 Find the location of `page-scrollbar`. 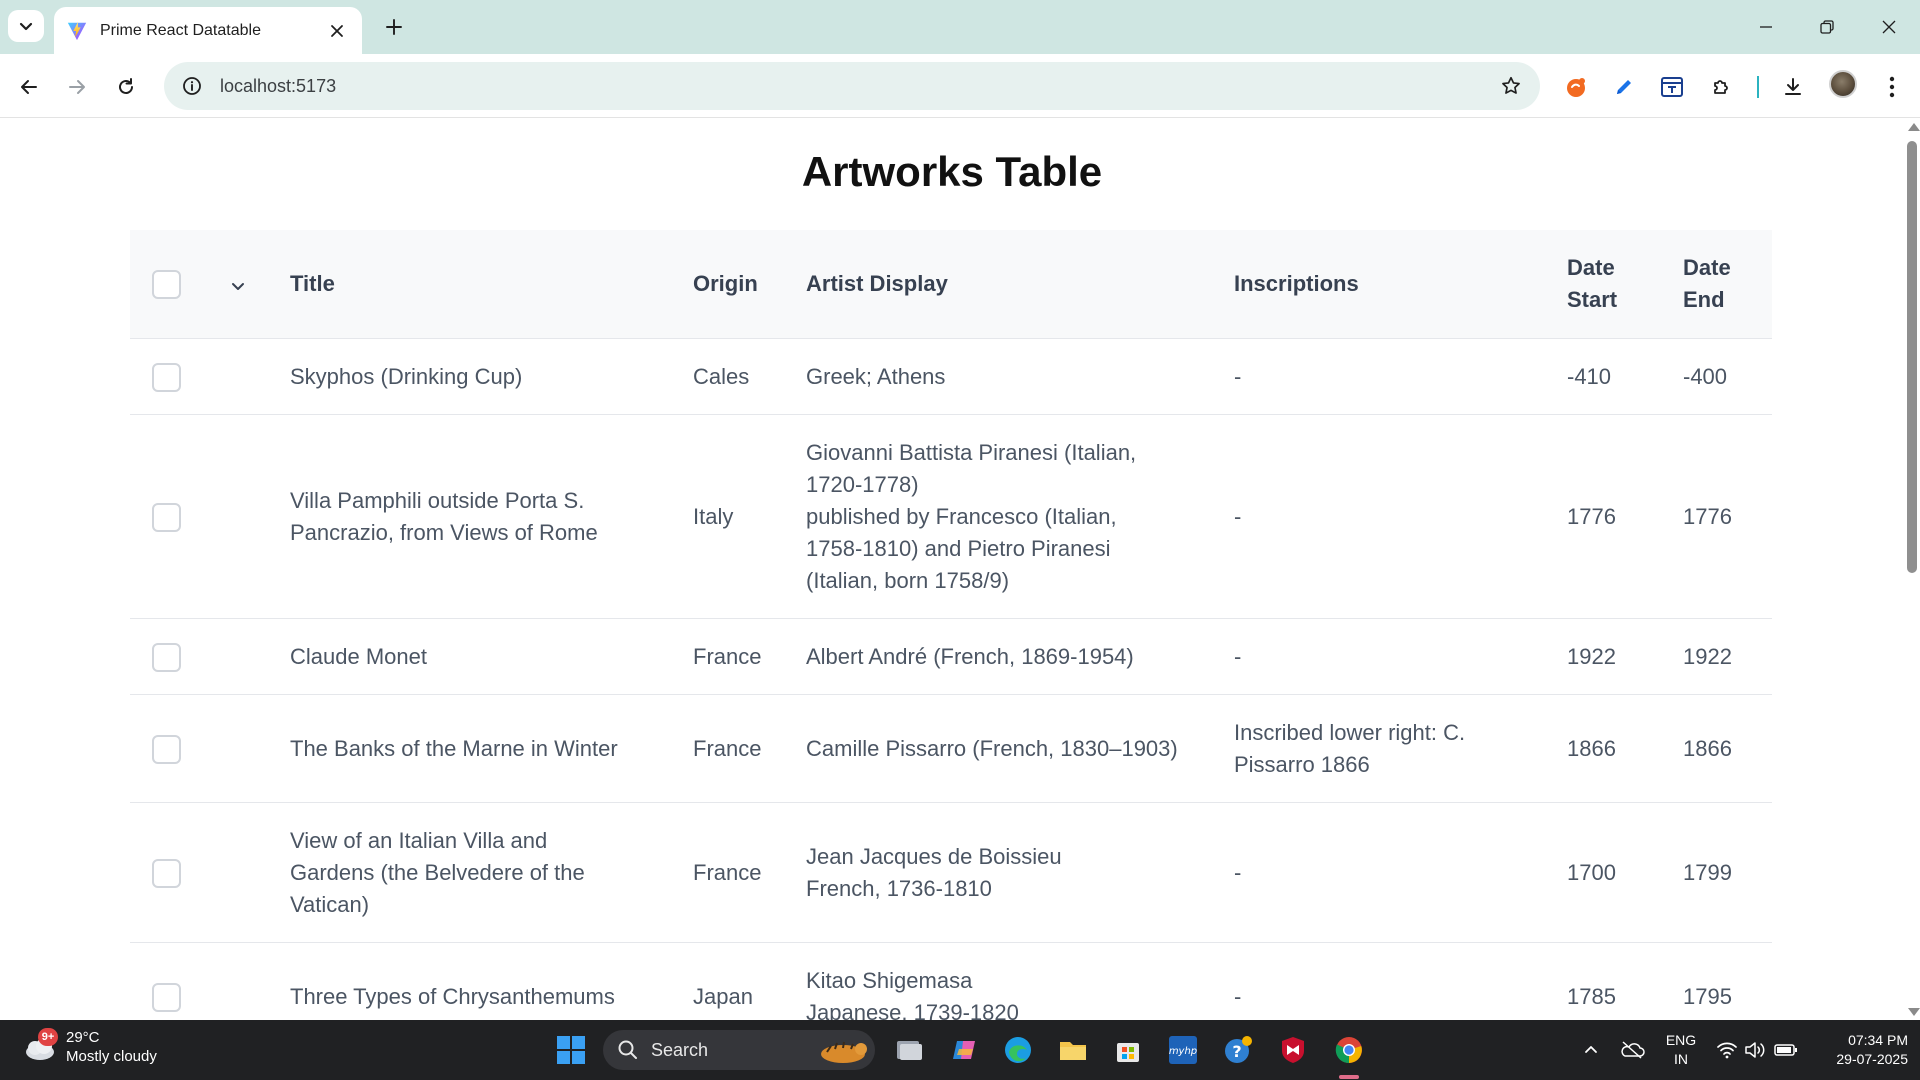

page-scrollbar is located at coordinates (1912, 569).